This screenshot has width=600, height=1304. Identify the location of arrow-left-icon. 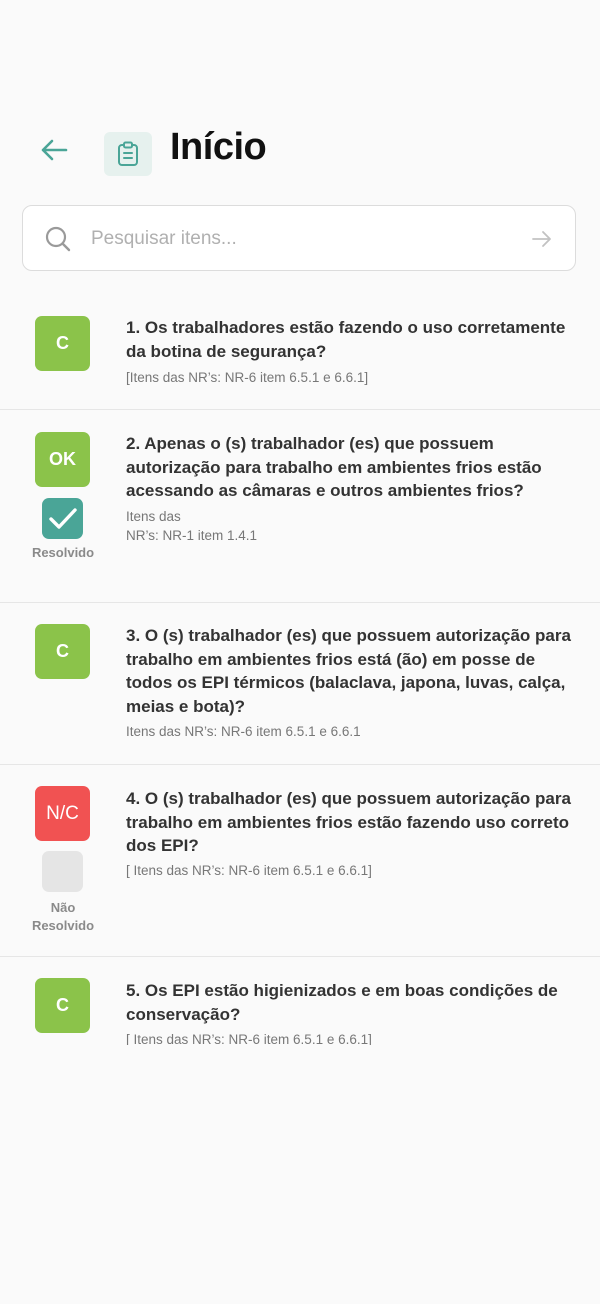
(54, 150).